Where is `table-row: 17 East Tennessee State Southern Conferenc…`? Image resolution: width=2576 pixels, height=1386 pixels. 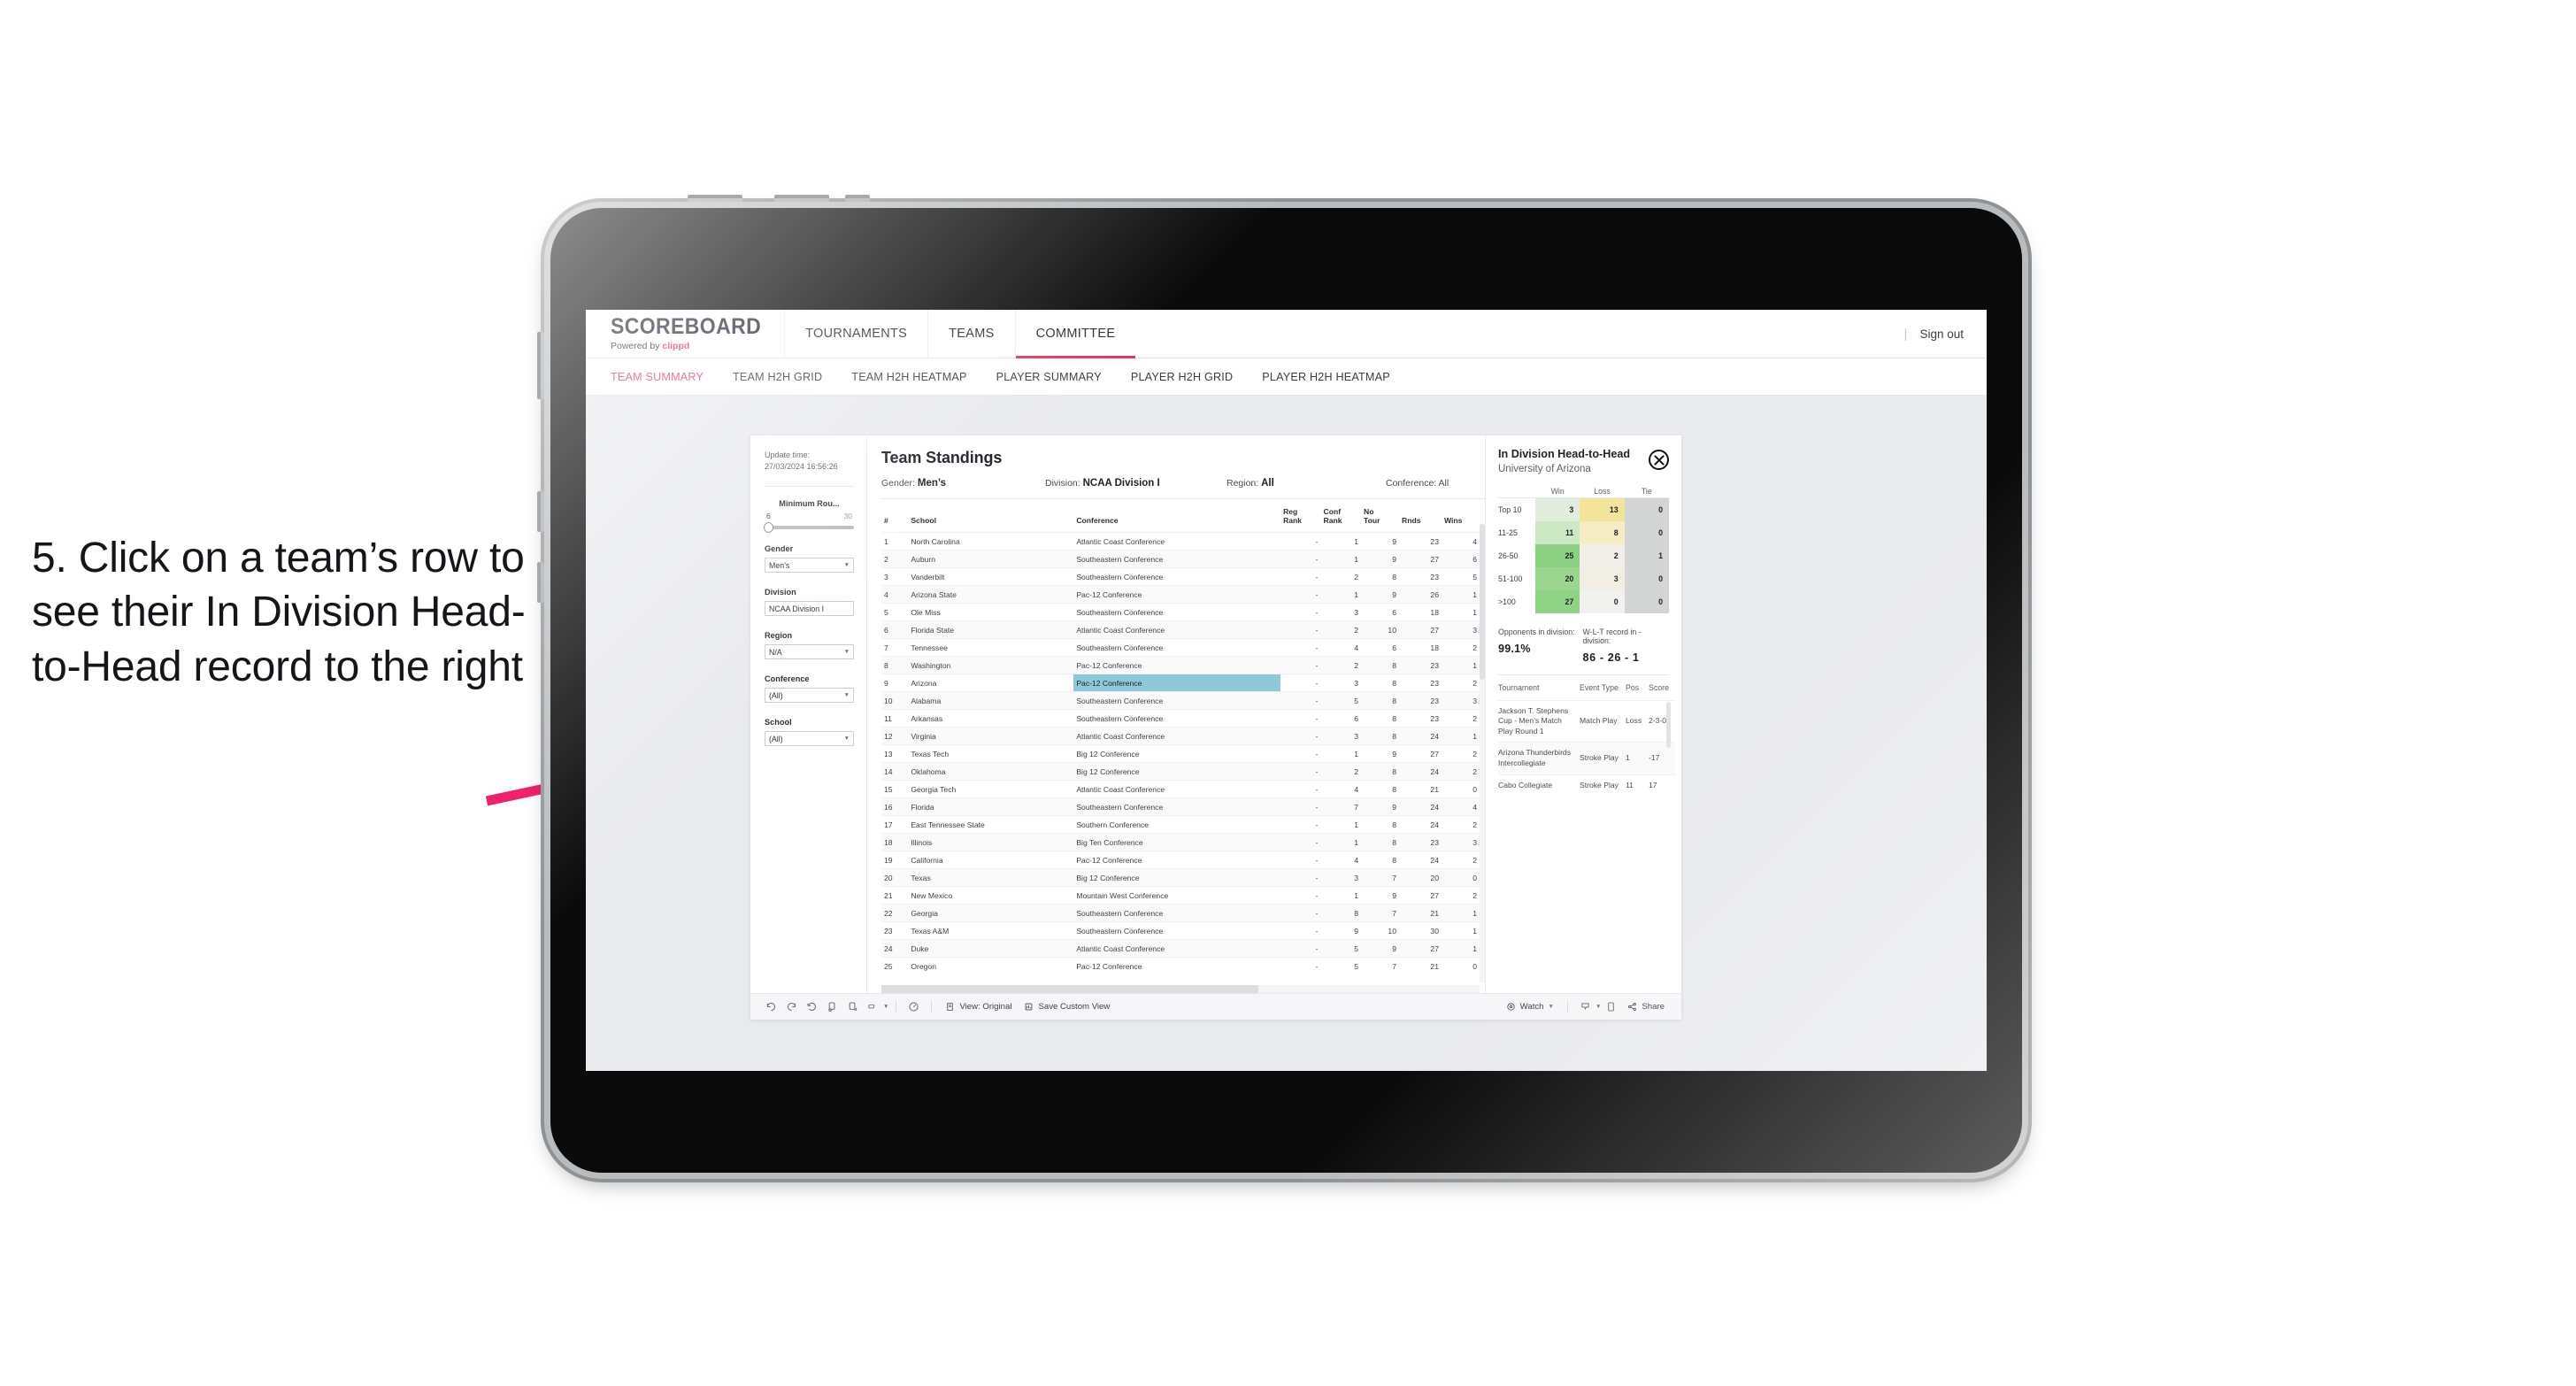
table-row: 17 East Tennessee State Southern Conferenc… is located at coordinates (1180, 825).